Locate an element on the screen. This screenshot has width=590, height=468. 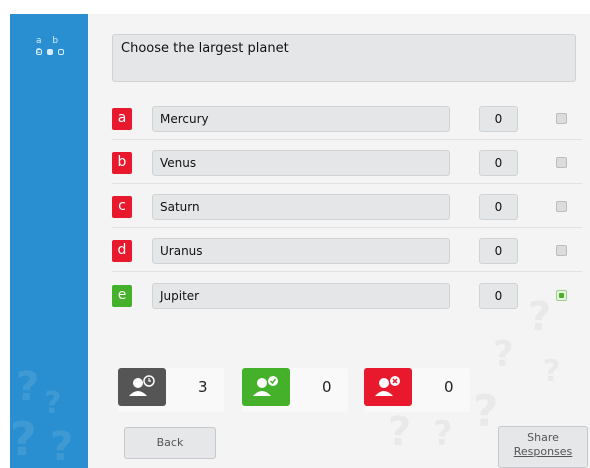
pending-count: 3 is located at coordinates (203, 387).